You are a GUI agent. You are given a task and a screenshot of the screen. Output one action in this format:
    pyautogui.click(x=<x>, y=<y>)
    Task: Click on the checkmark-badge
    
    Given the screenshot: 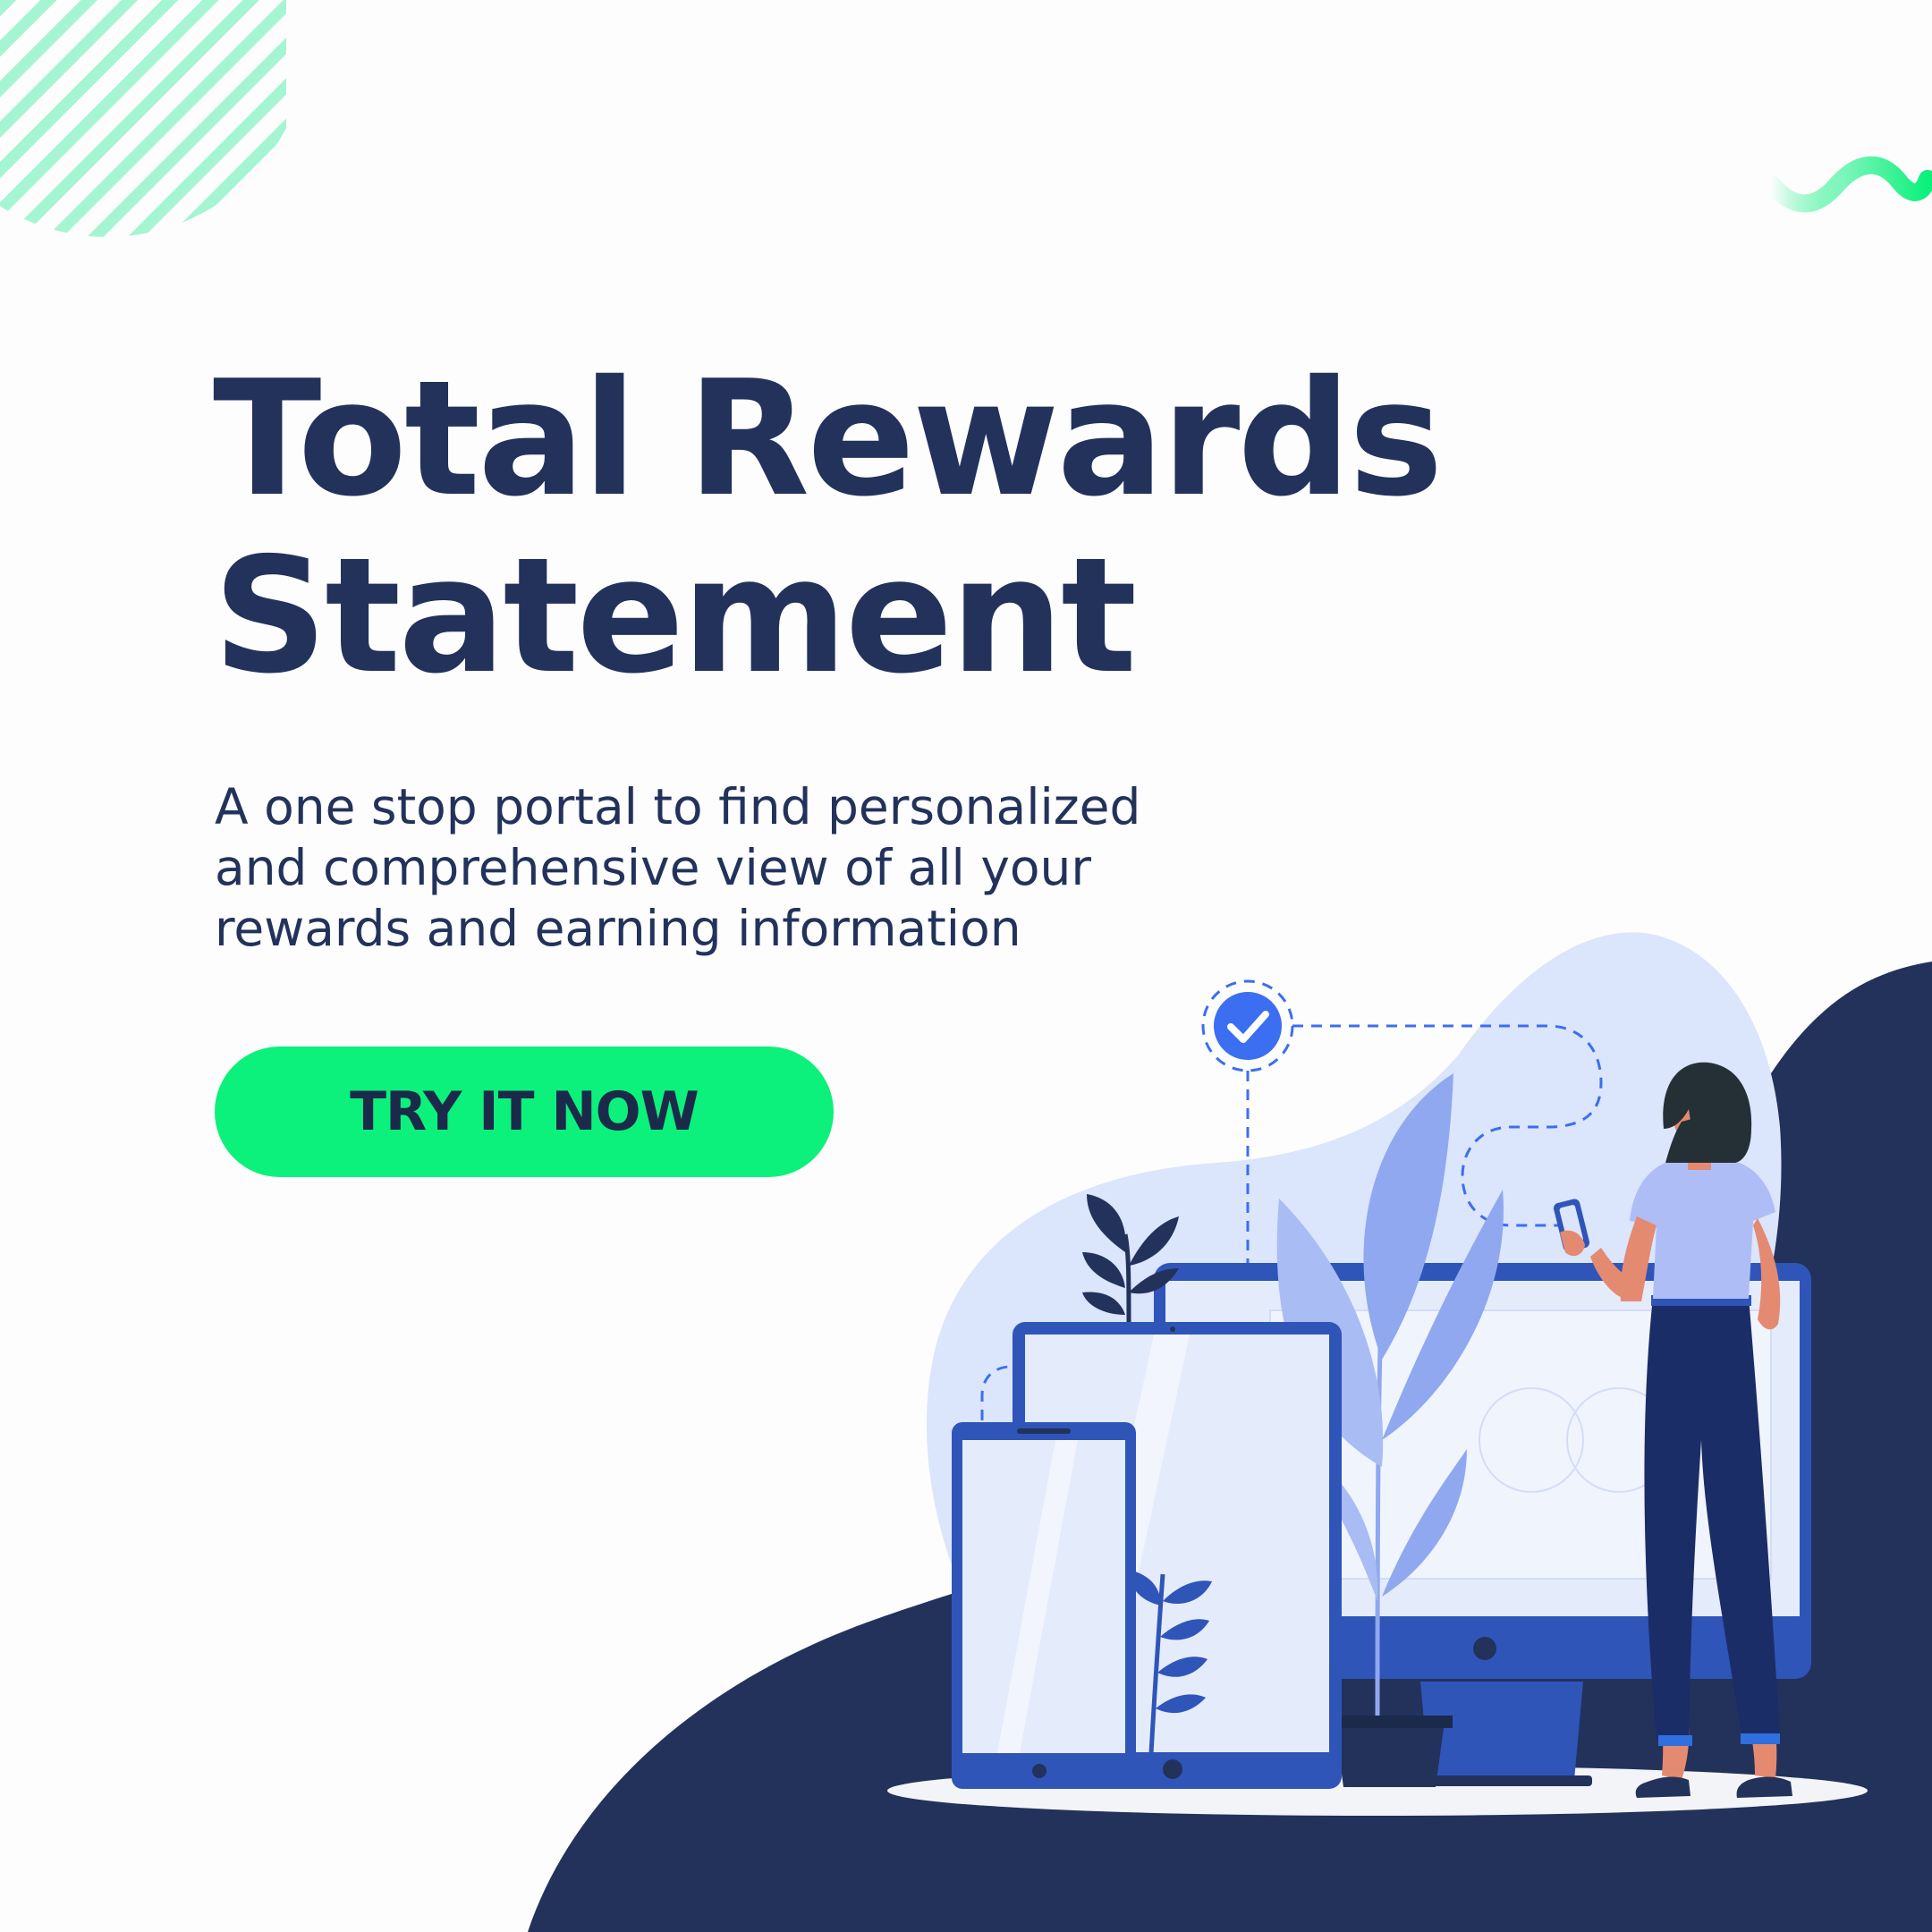 What is the action you would take?
    pyautogui.click(x=1247, y=1025)
    